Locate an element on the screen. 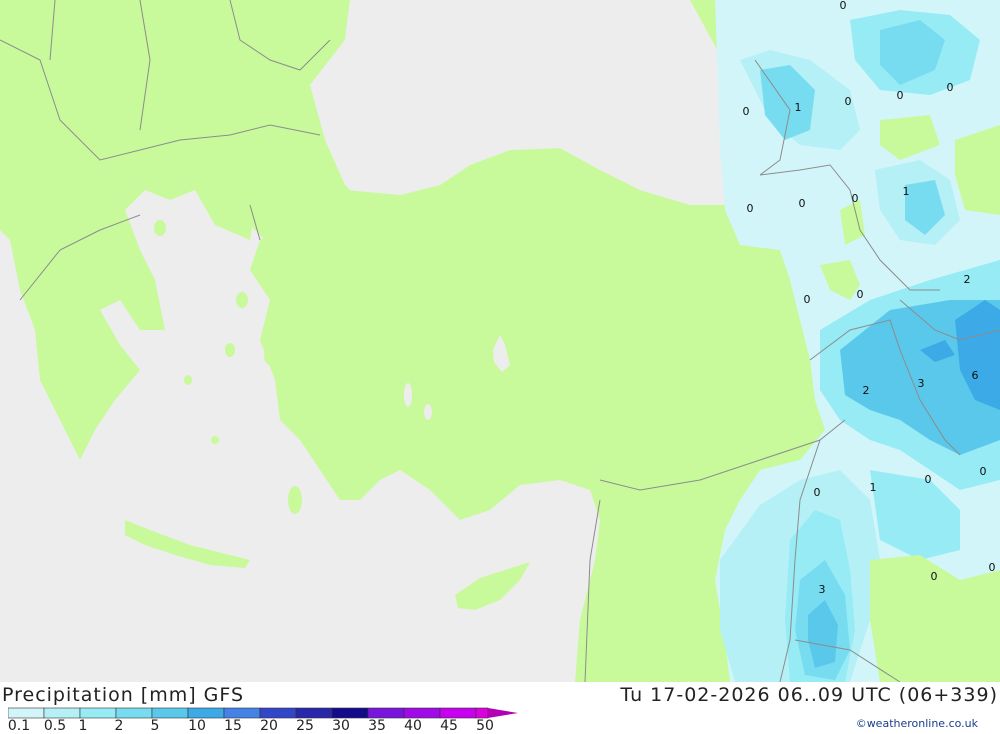 The height and width of the screenshot is (734, 1000). legend-label: 25 is located at coordinates (305, 726).